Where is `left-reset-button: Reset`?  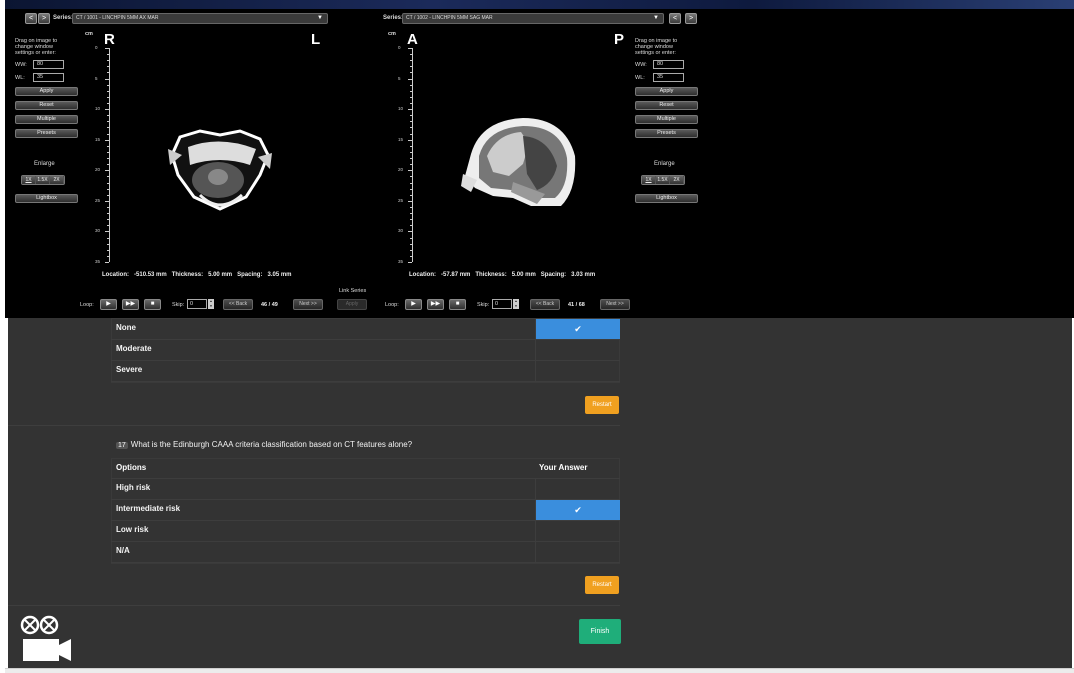
left-reset-button: Reset is located at coordinates (46, 105).